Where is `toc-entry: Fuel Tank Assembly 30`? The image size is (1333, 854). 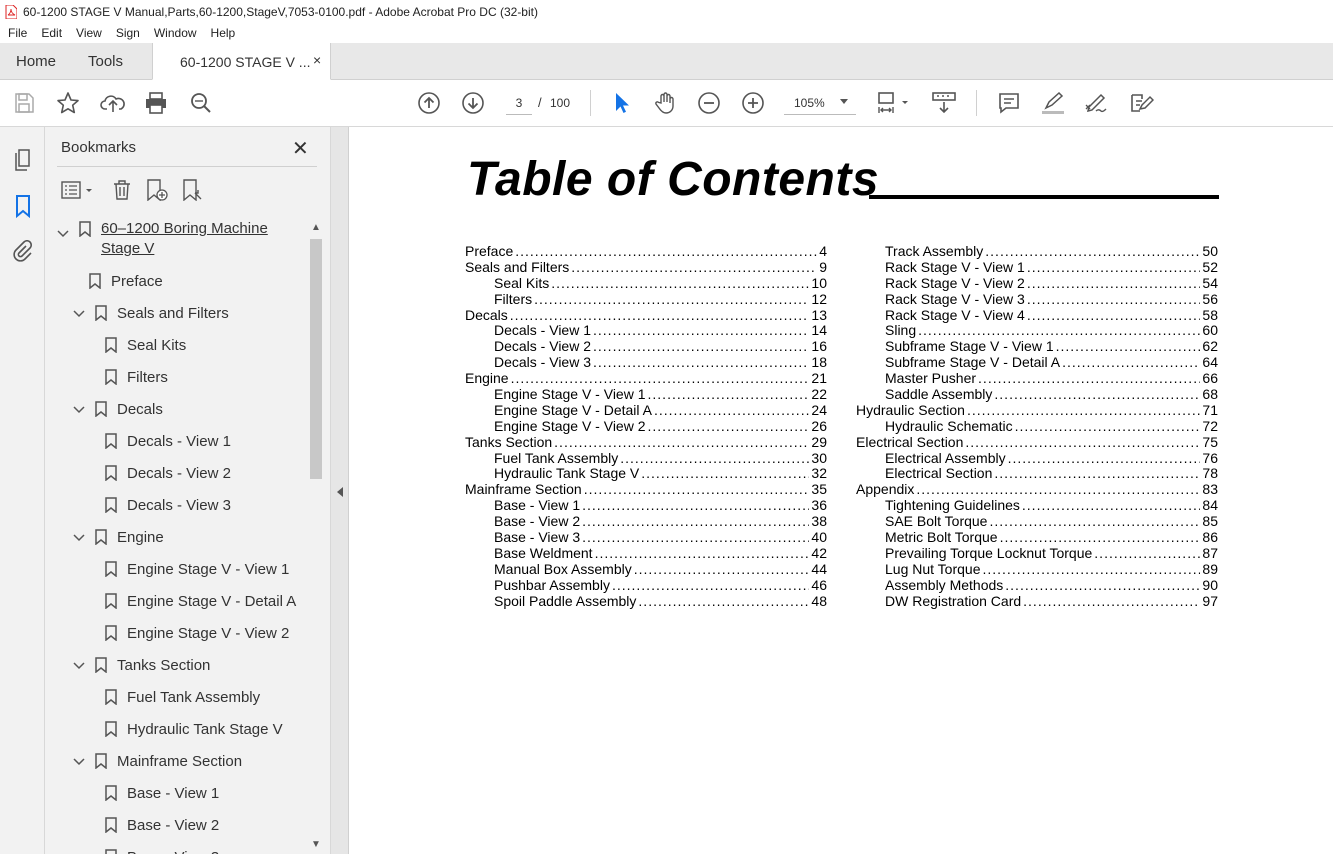 toc-entry: Fuel Tank Assembly 30 is located at coordinates (646, 458).